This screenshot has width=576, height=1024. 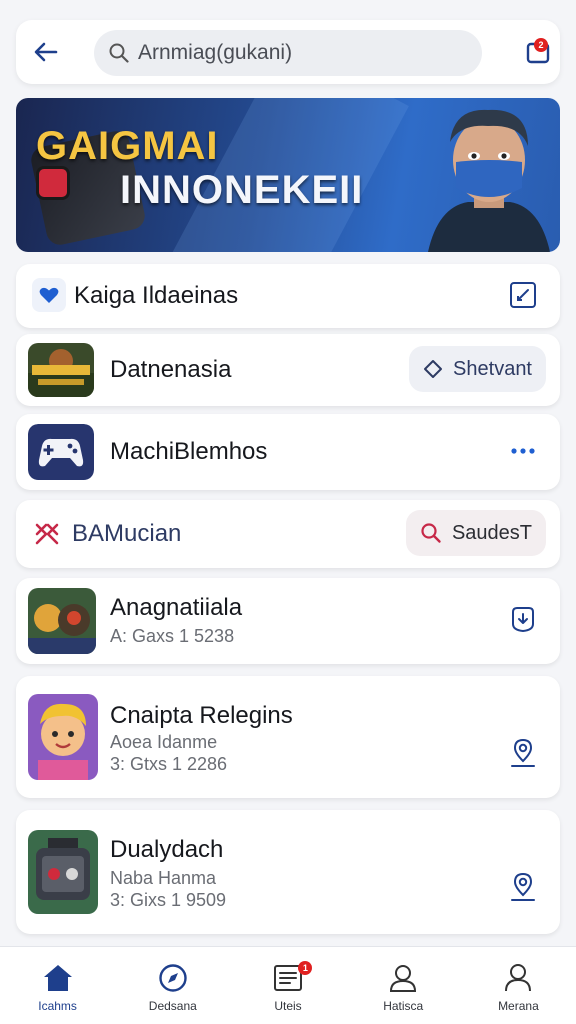 What do you see at coordinates (176, 607) in the screenshot?
I see `game-title: Anagnatiiala` at bounding box center [176, 607].